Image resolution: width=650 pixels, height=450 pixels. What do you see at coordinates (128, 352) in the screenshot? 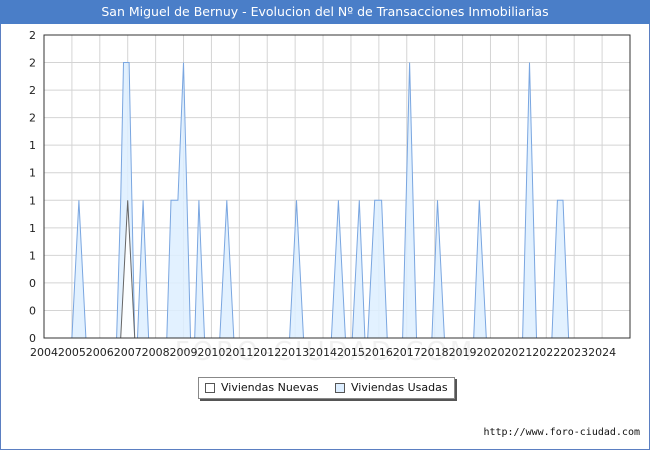
I see `x-tick-label: 2007` at bounding box center [128, 352].